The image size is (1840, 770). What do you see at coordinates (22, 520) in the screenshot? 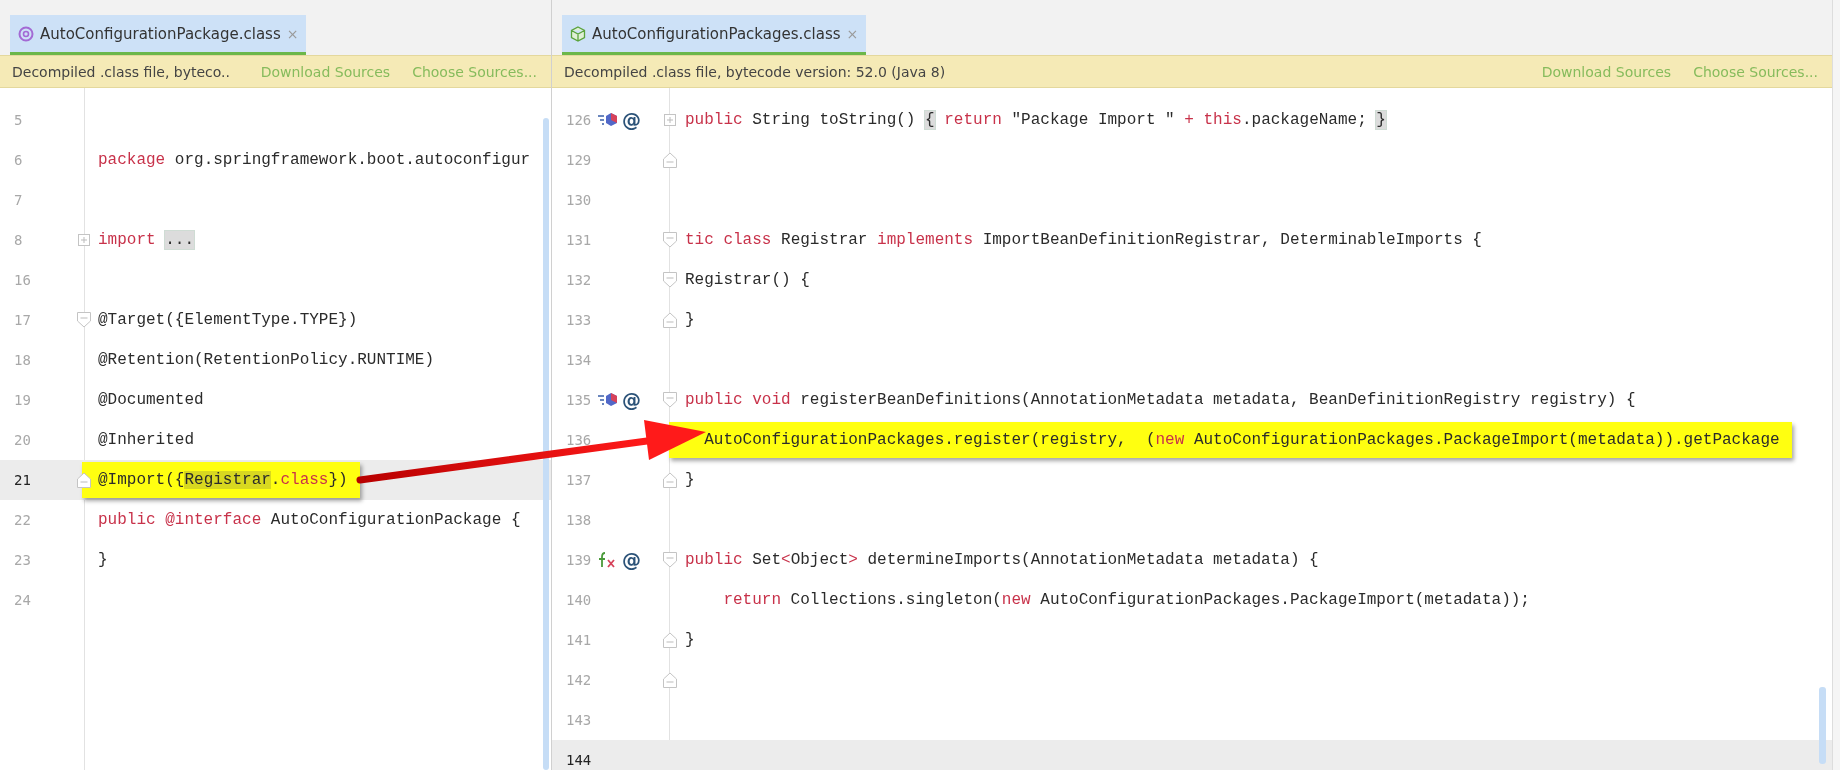
I see `line-number: 22` at bounding box center [22, 520].